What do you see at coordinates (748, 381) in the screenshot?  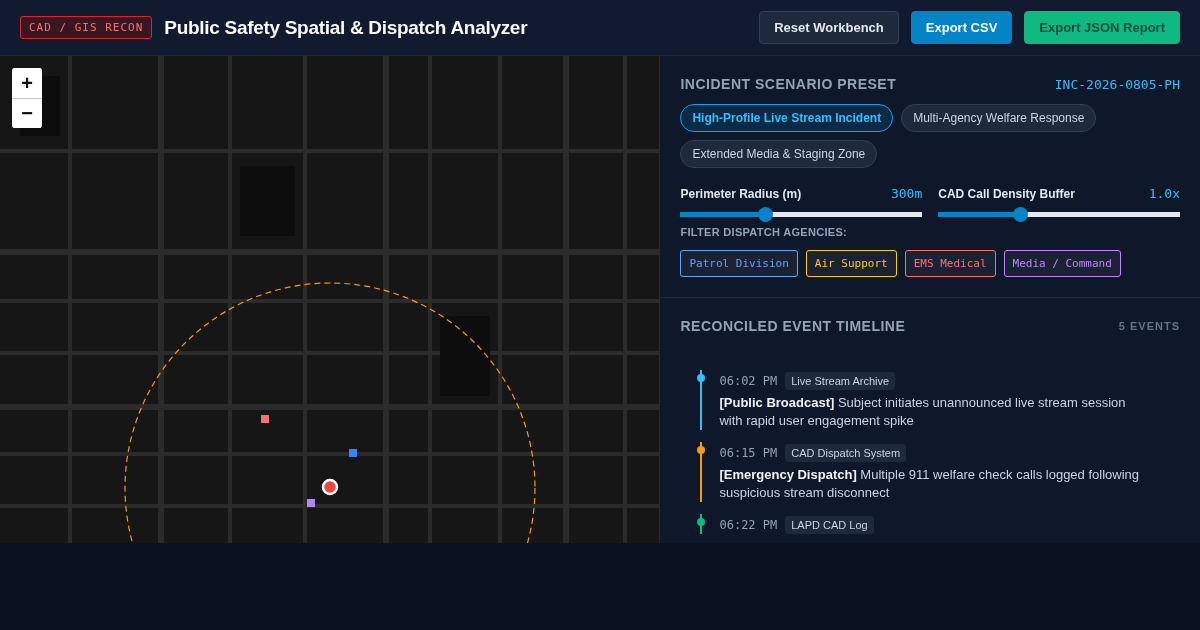 I see `event-time: 06:02 PM` at bounding box center [748, 381].